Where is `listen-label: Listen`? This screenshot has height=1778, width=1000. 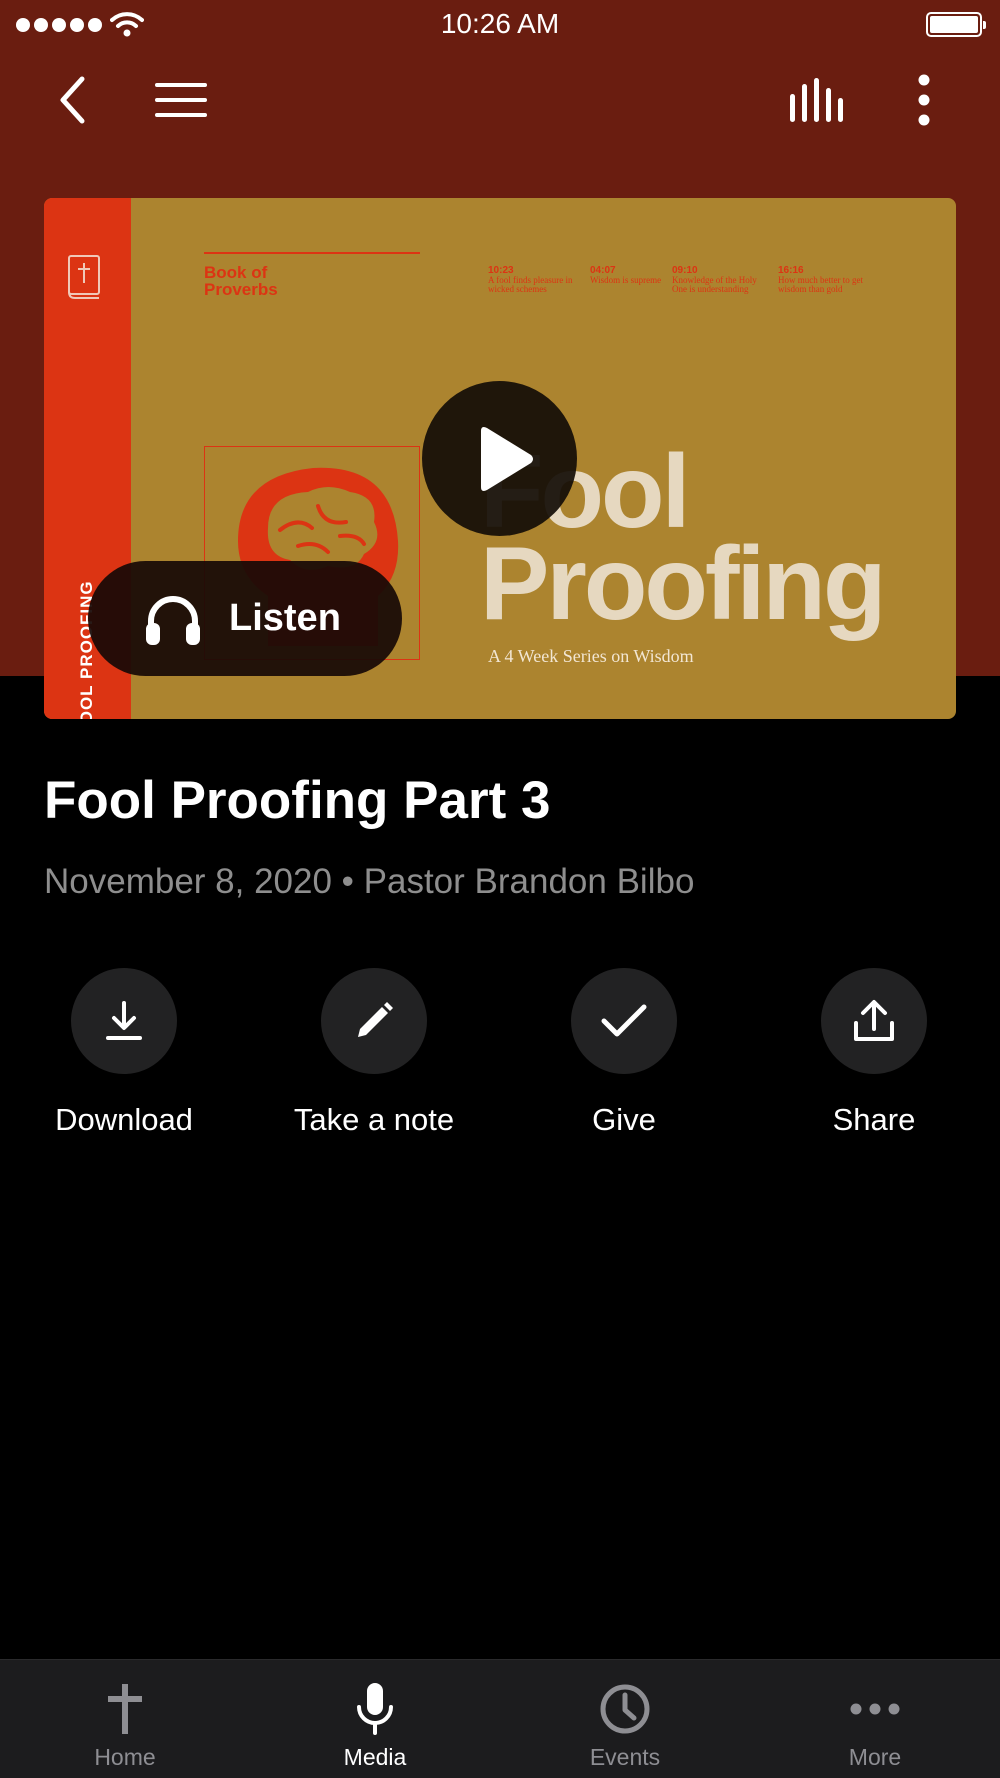
listen-label: Listen is located at coordinates (285, 618).